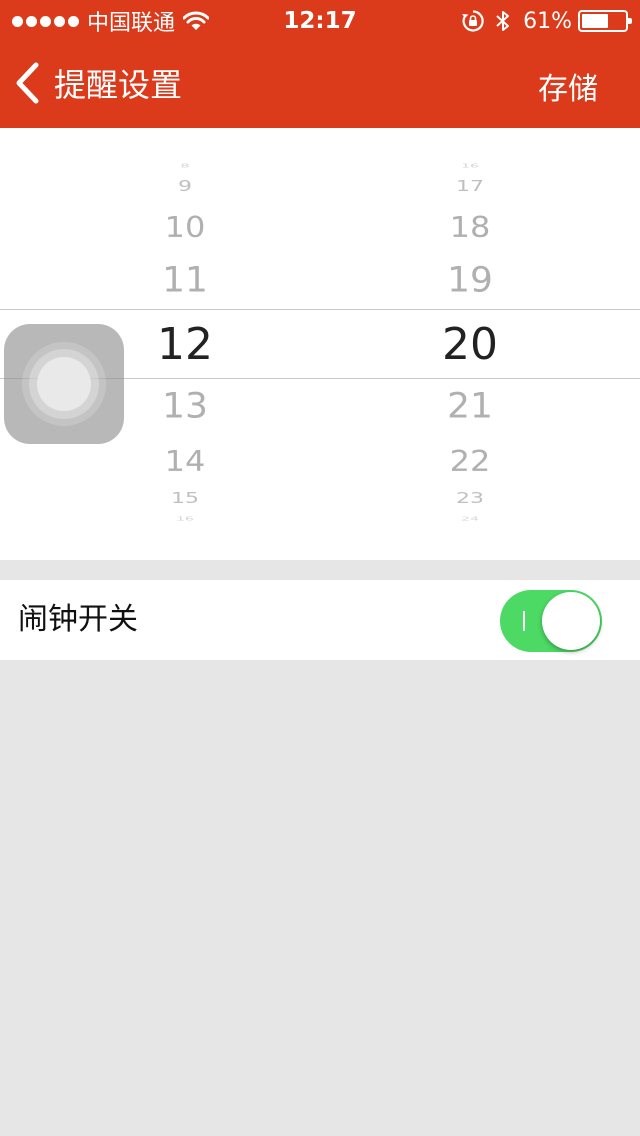 The height and width of the screenshot is (1136, 640). I want to click on alarm-toggle, so click(551, 621).